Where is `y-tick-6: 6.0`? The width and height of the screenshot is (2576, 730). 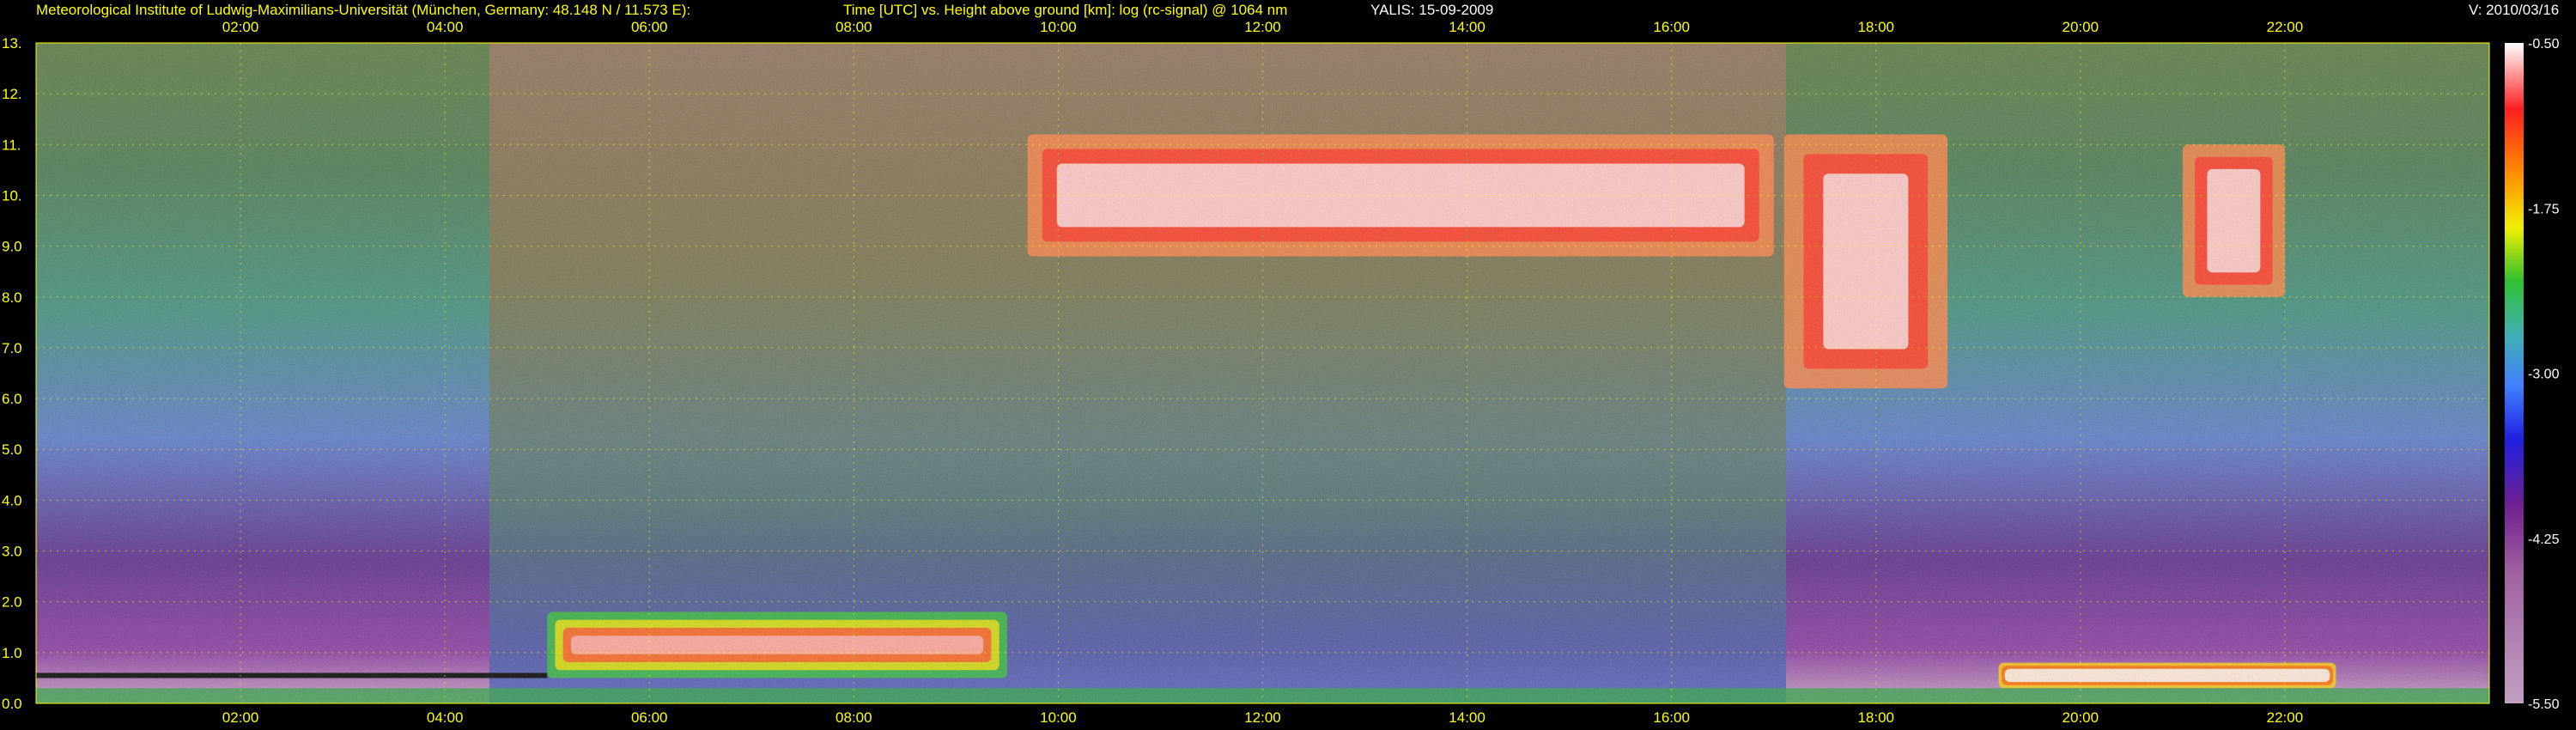
y-tick-6: 6.0 is located at coordinates (12, 399).